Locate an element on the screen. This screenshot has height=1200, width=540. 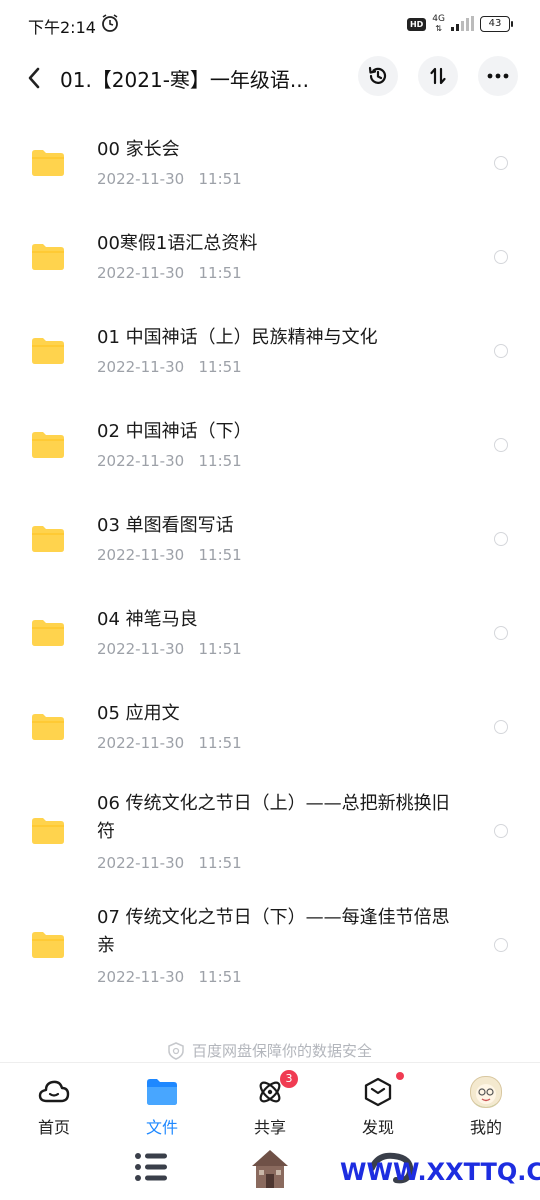
more-button is located at coordinates (498, 76).